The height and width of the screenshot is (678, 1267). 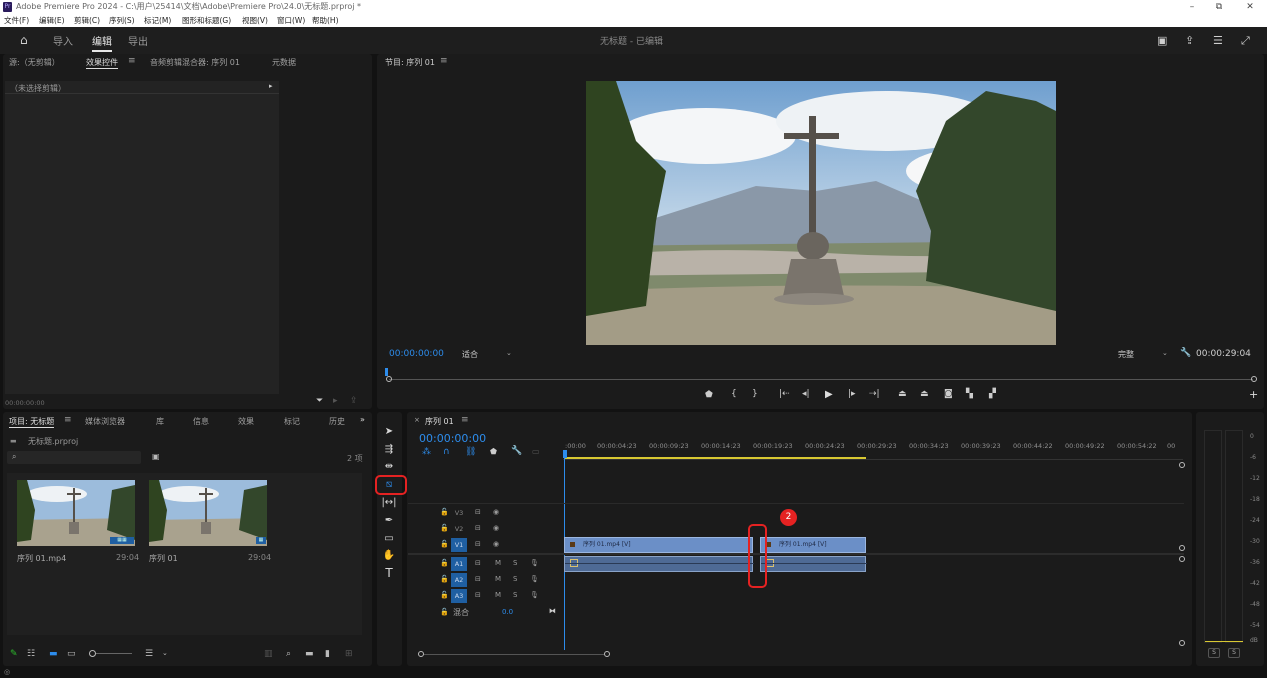 What do you see at coordinates (607, 654) in the screenshot?
I see `hscroll-handle-right` at bounding box center [607, 654].